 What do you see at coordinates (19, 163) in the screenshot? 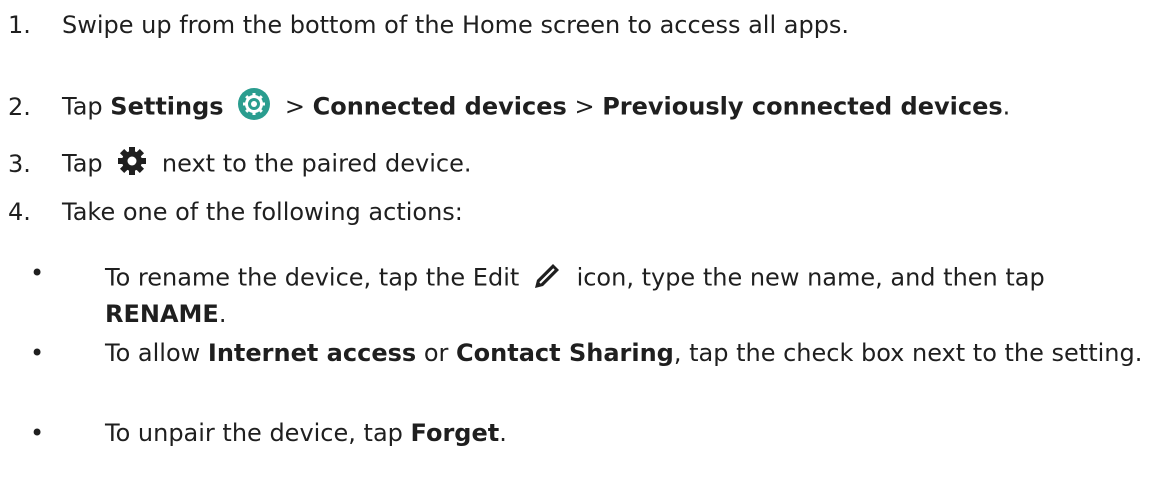
I see `step-number: 3.` at bounding box center [19, 163].